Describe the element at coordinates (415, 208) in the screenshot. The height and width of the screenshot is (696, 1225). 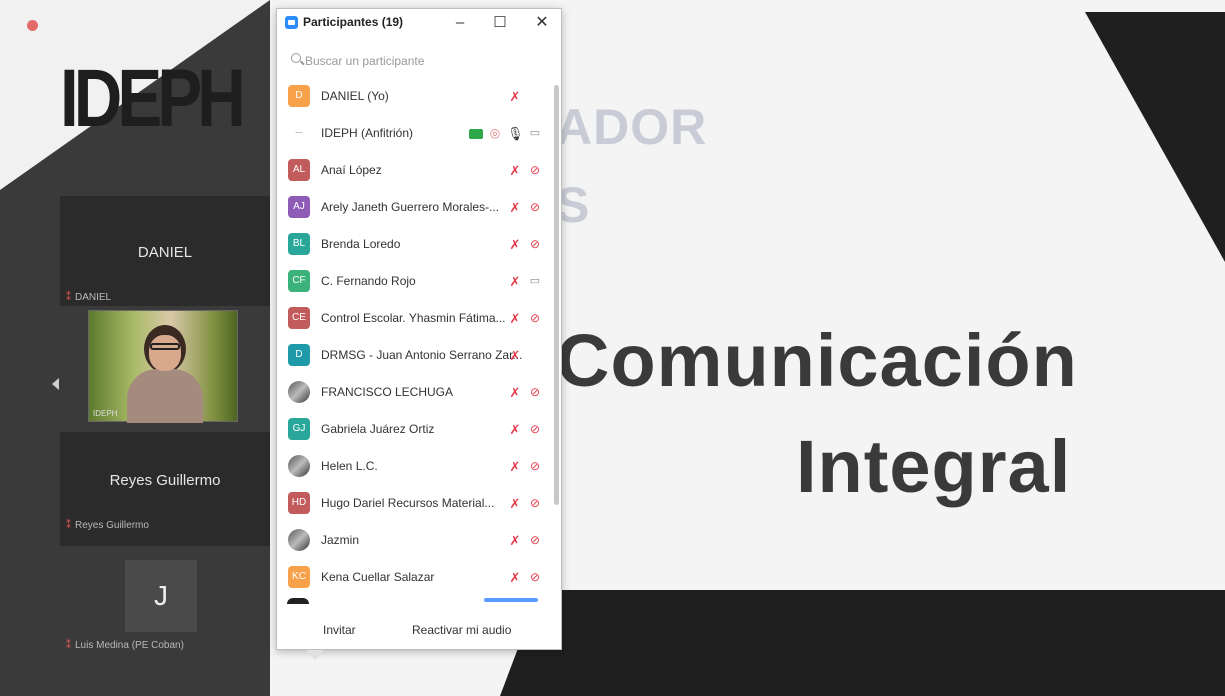
I see `participant-row: AJ Arely Janeth Guerrero Morales-... ✗ ⊘` at that location.